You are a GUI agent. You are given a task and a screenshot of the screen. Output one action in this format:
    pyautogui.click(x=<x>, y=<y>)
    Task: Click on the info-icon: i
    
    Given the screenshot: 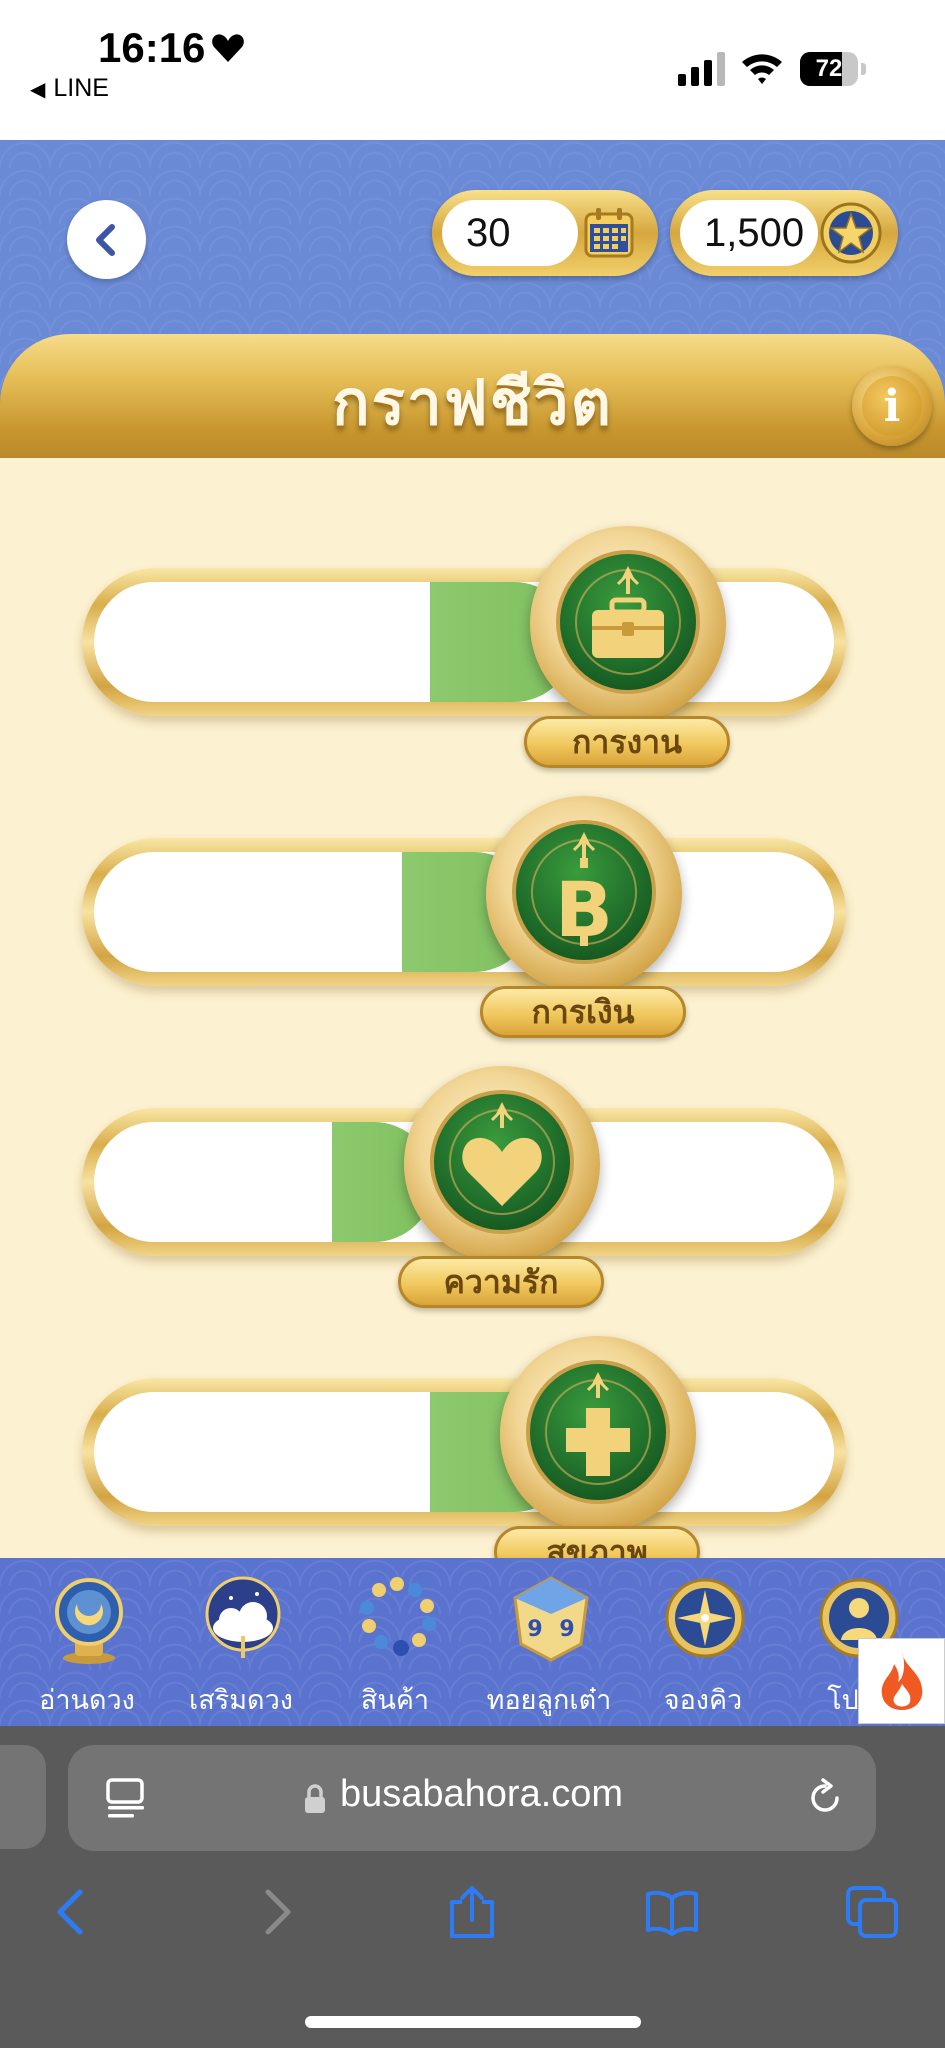 What is the action you would take?
    pyautogui.click(x=892, y=406)
    